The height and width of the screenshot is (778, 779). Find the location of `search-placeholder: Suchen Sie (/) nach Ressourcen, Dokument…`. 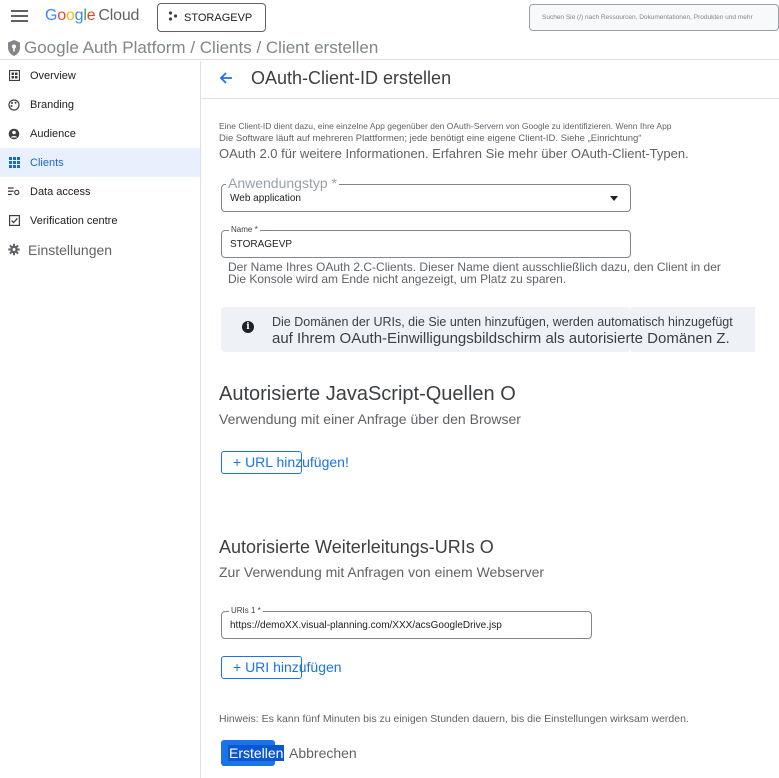

search-placeholder: Suchen Sie (/) nach Ressourcen, Dokument… is located at coordinates (647, 17).